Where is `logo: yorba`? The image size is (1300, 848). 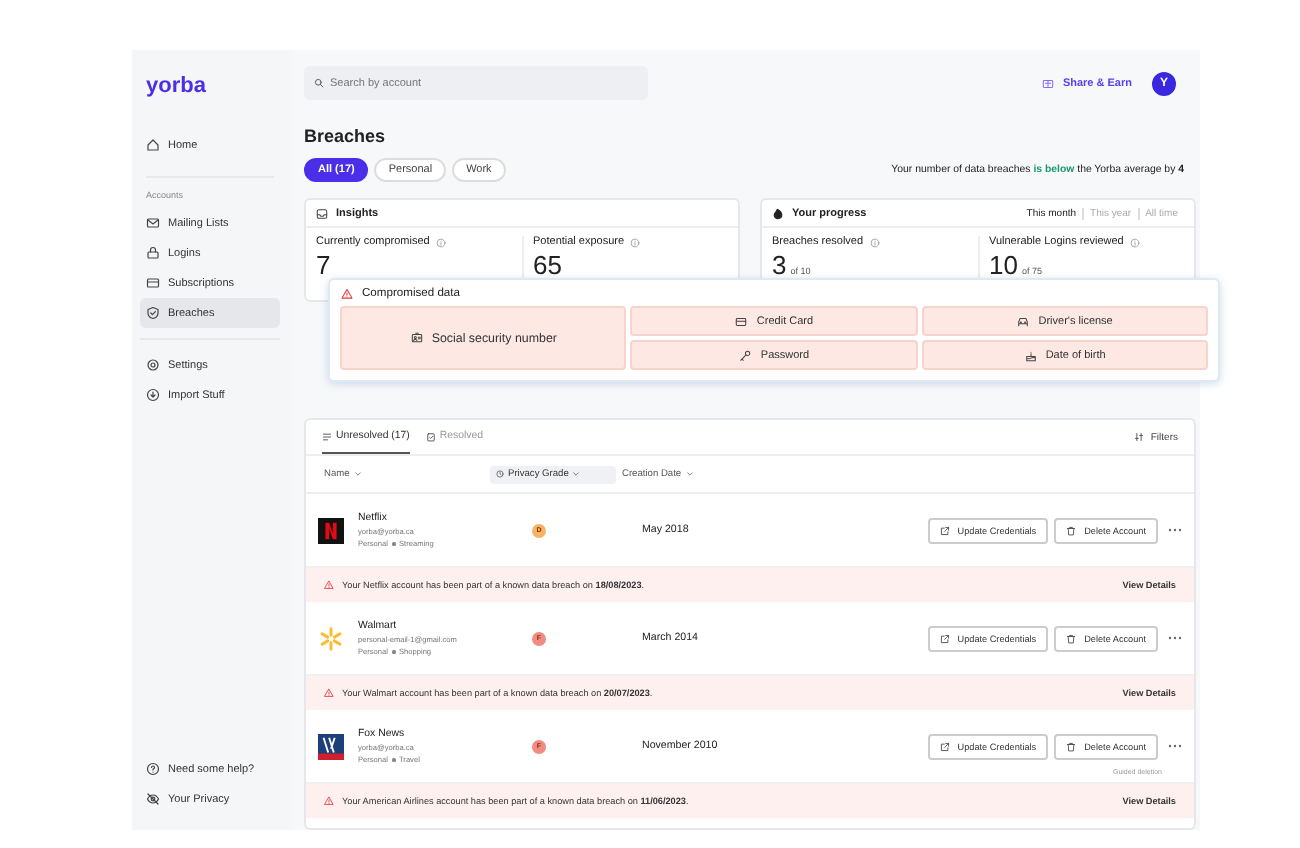
logo: yorba is located at coordinates (213, 86).